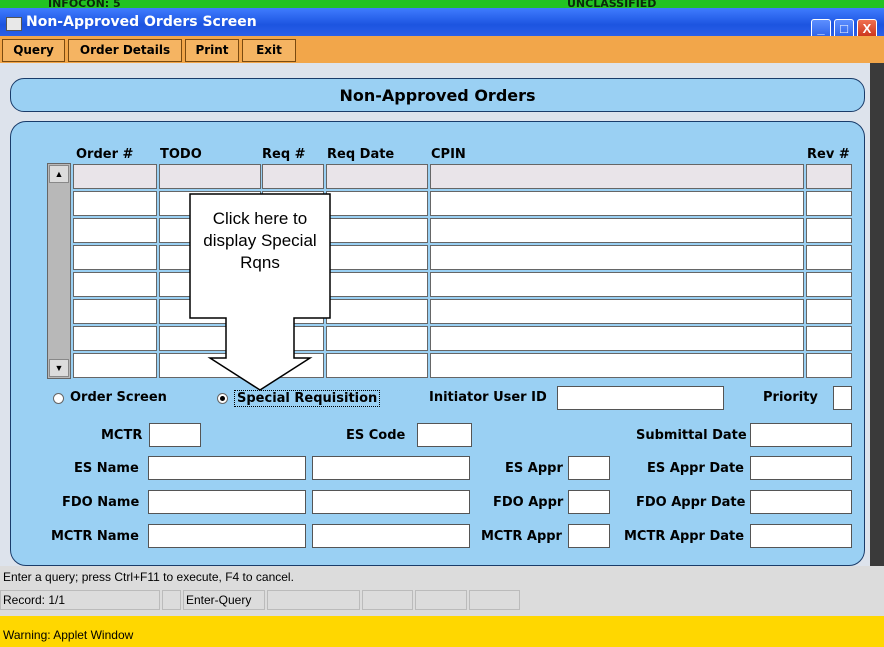 This screenshot has width=884, height=647. I want to click on initiator-user-id-label: Initiator User ID, so click(488, 397).